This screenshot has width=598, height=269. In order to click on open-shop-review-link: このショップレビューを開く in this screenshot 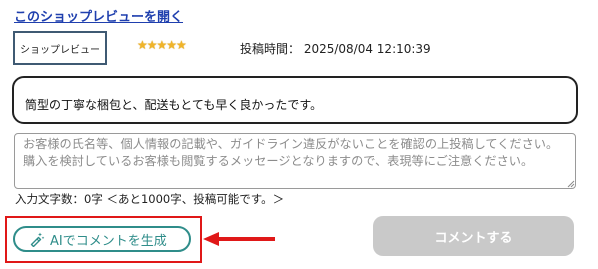, I will do `click(98, 15)`.